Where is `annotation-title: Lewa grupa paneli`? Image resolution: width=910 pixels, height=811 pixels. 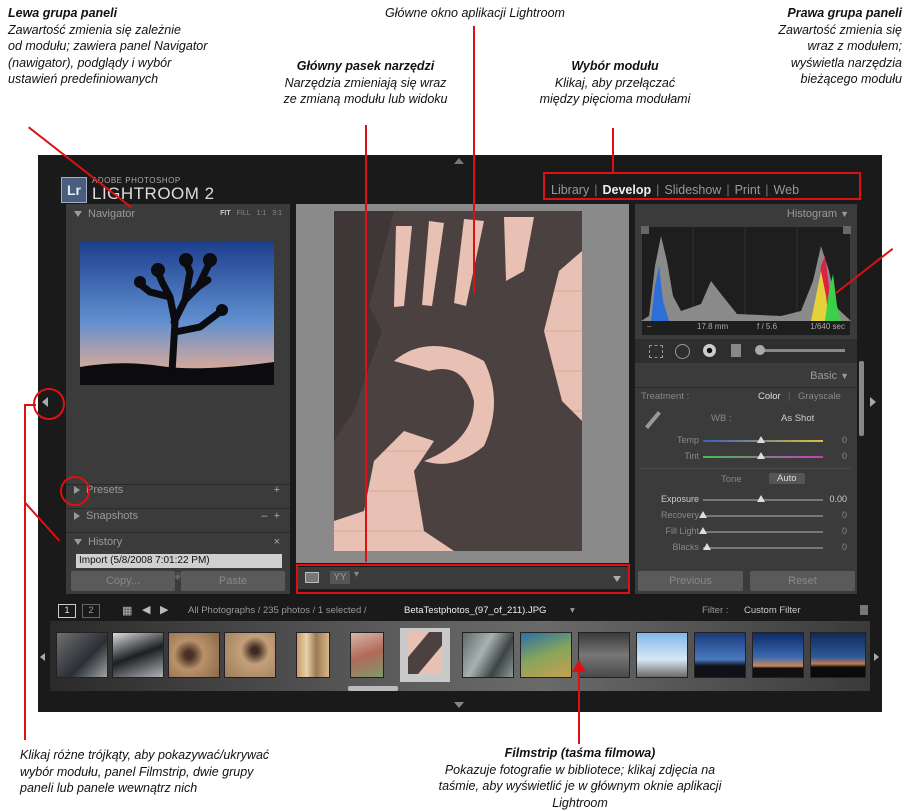 annotation-title: Lewa grupa paneli is located at coordinates (63, 13).